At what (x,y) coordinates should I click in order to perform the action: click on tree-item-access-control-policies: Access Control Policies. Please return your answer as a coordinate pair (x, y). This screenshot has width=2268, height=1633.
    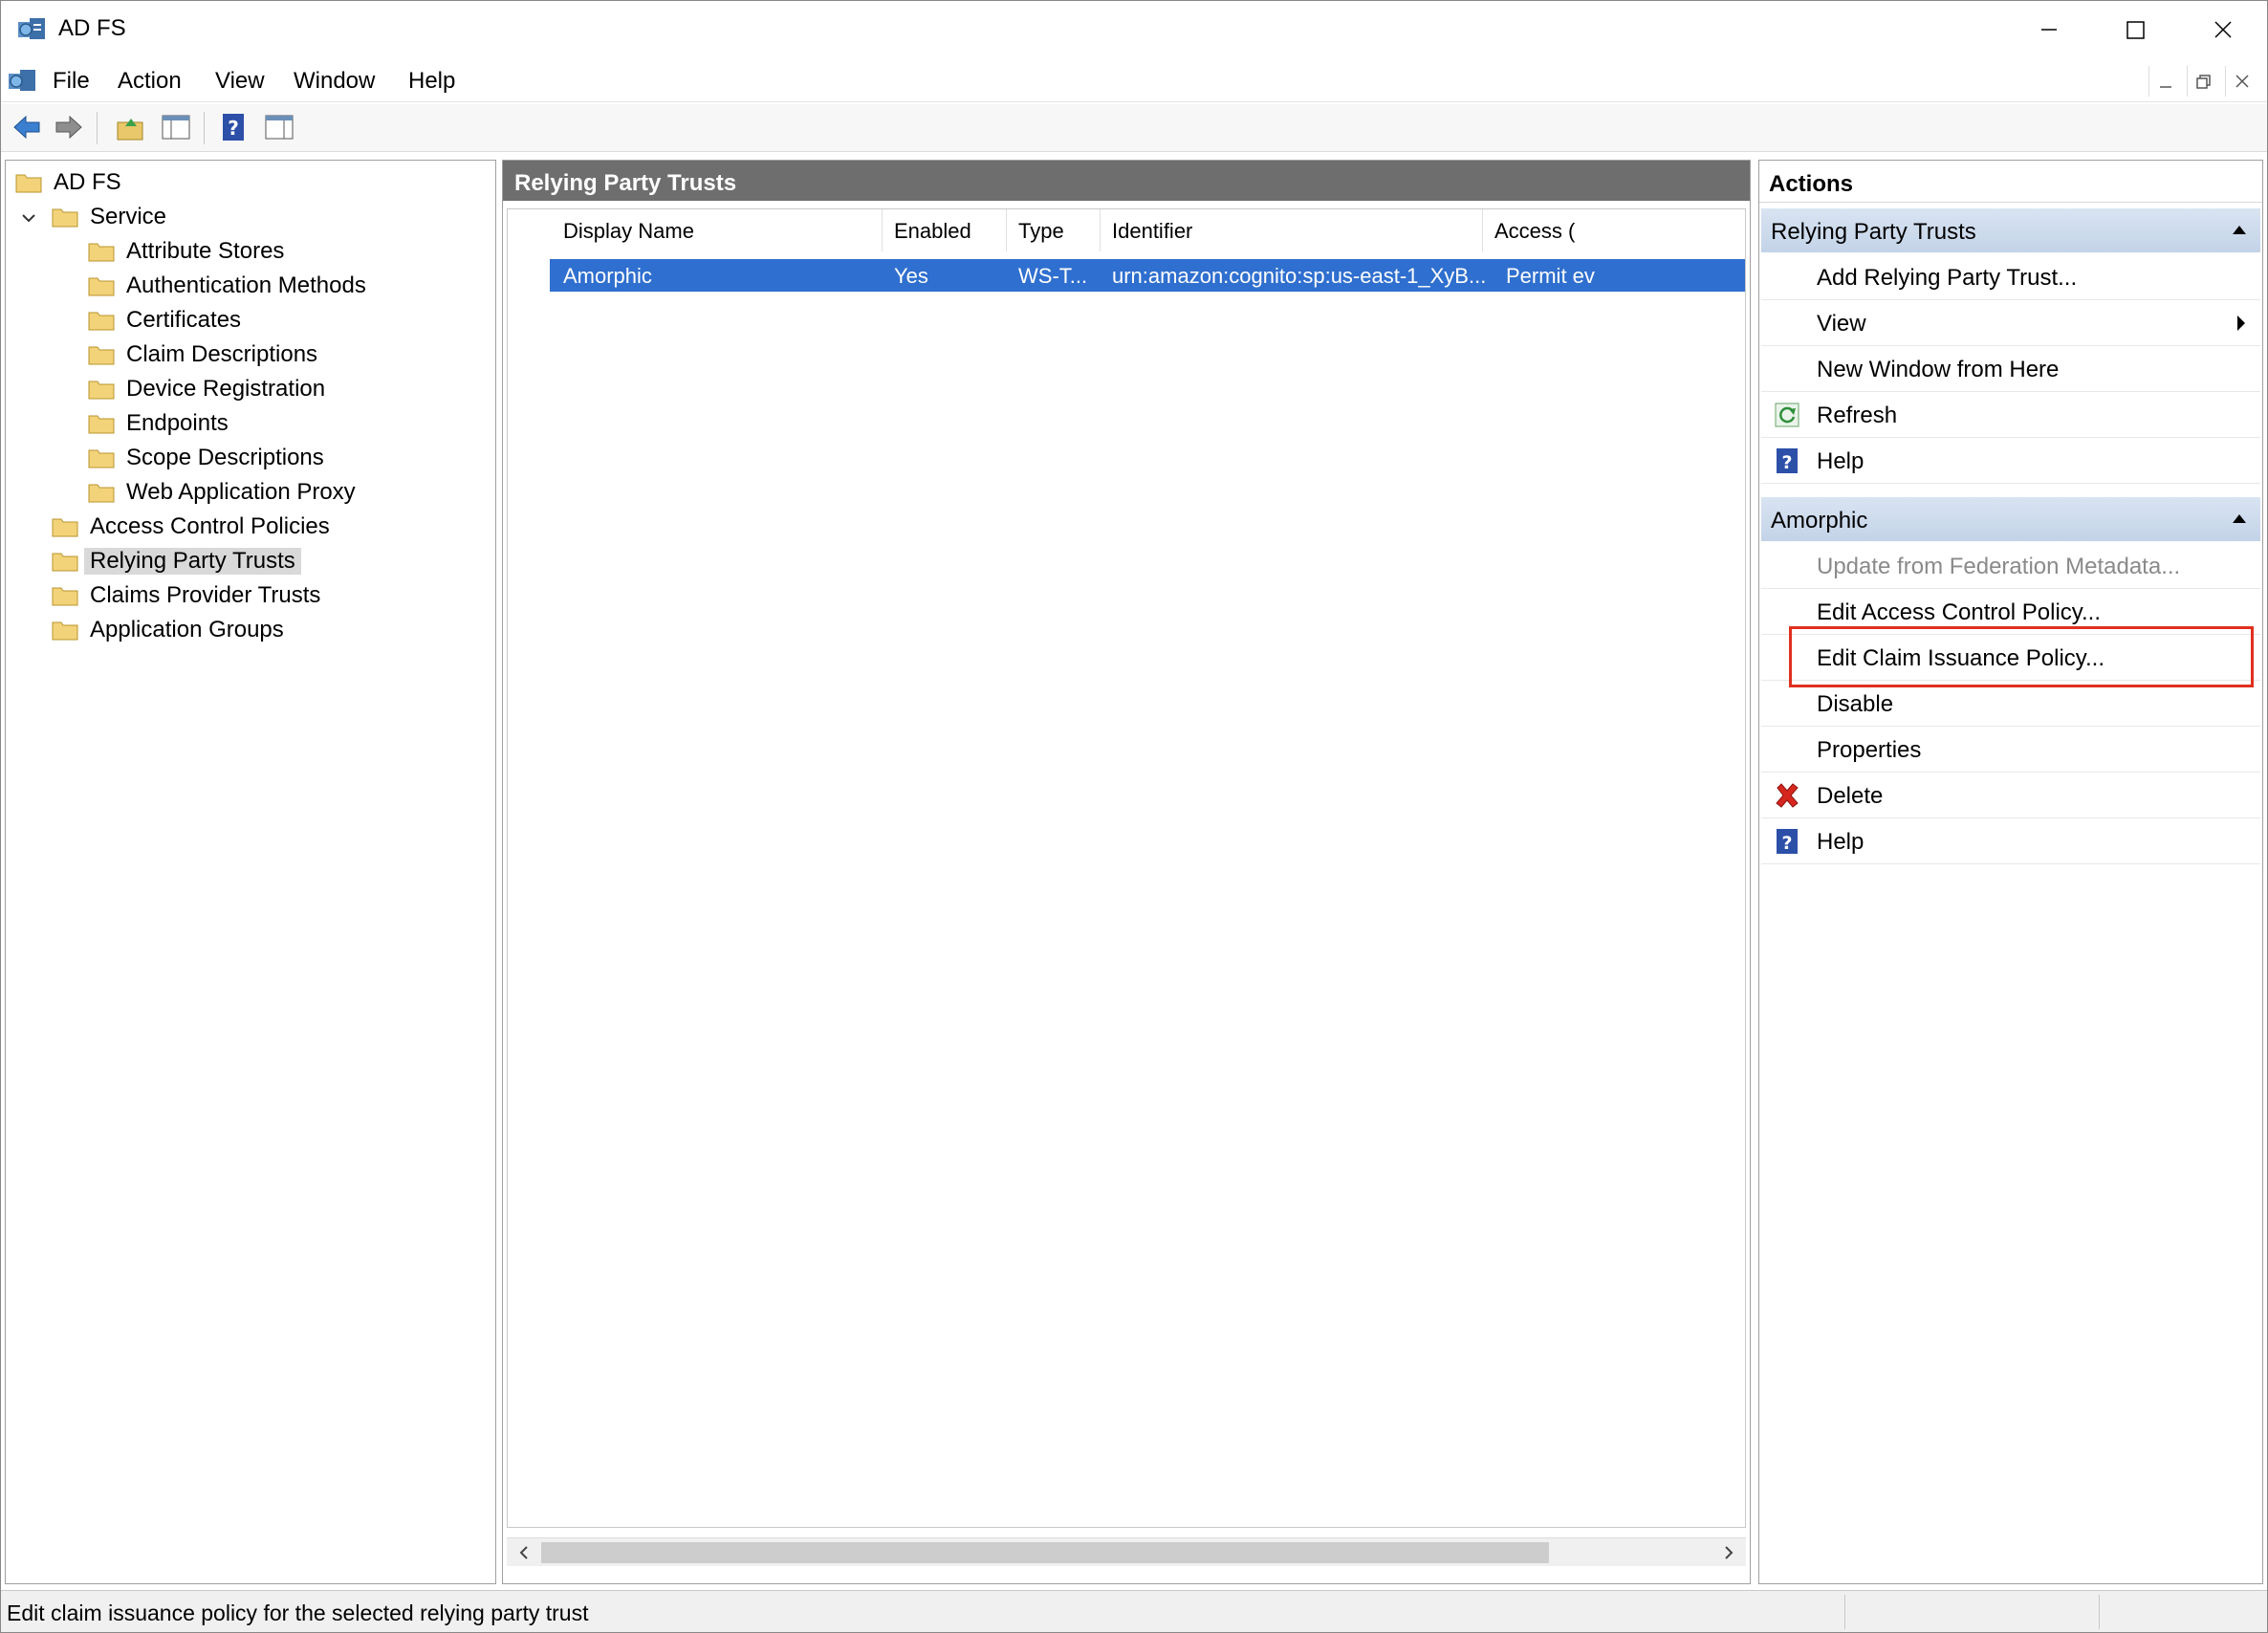
    Looking at the image, I should click on (191, 527).